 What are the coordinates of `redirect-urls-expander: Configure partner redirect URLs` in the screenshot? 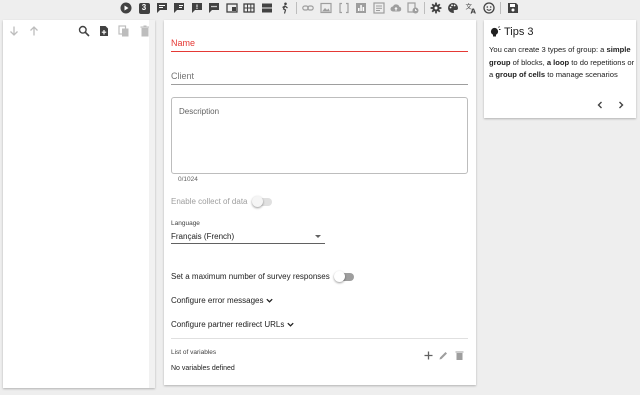 It's located at (233, 324).